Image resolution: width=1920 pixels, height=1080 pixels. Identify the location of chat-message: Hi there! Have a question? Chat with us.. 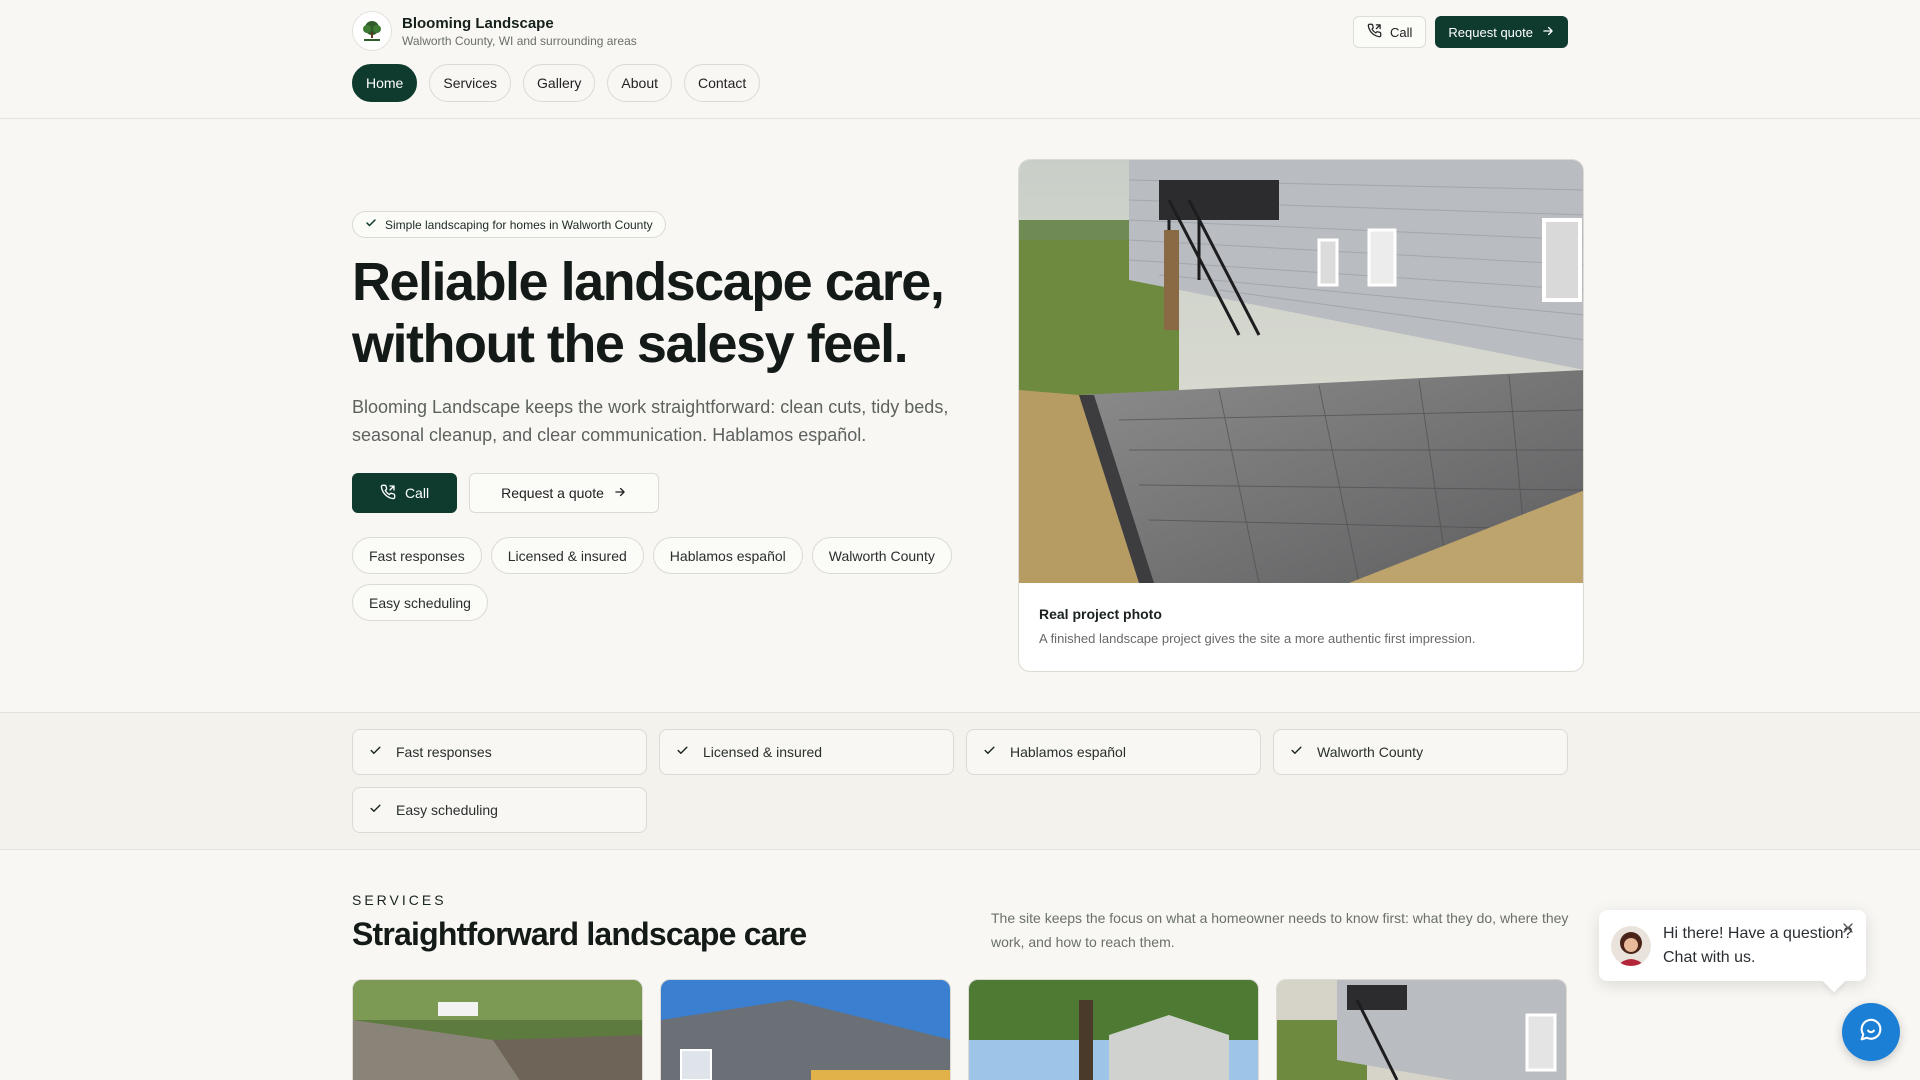
(1757, 946).